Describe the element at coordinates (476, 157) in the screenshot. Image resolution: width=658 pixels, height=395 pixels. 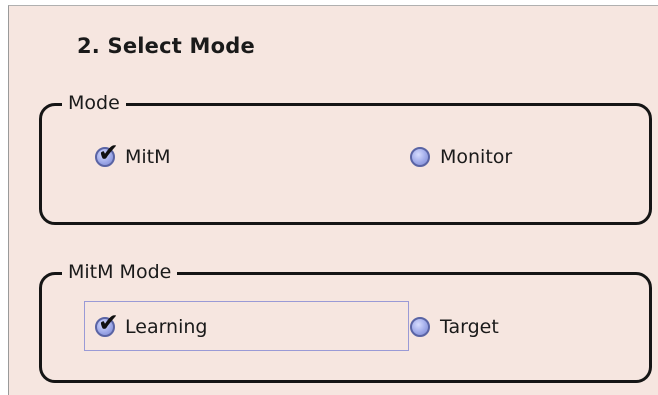
I see `radio-label-monitor: Monitor` at that location.